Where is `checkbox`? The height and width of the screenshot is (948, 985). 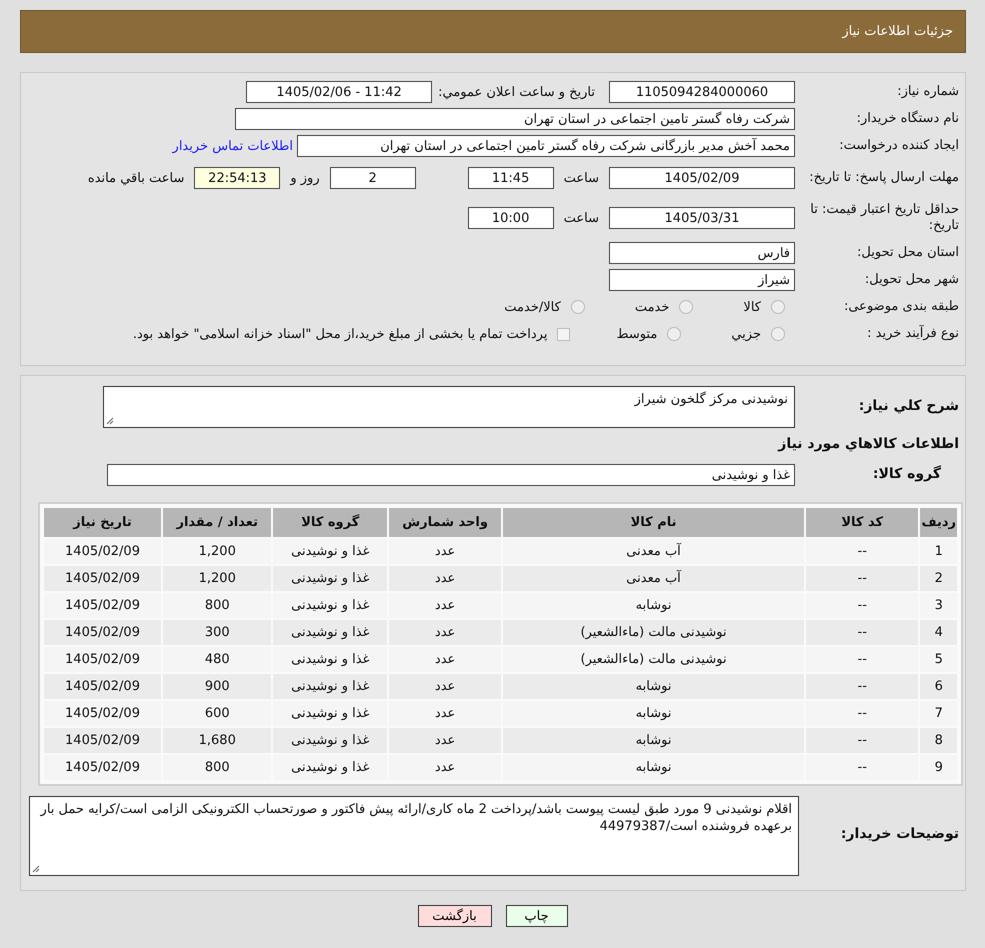
checkbox is located at coordinates (563, 334).